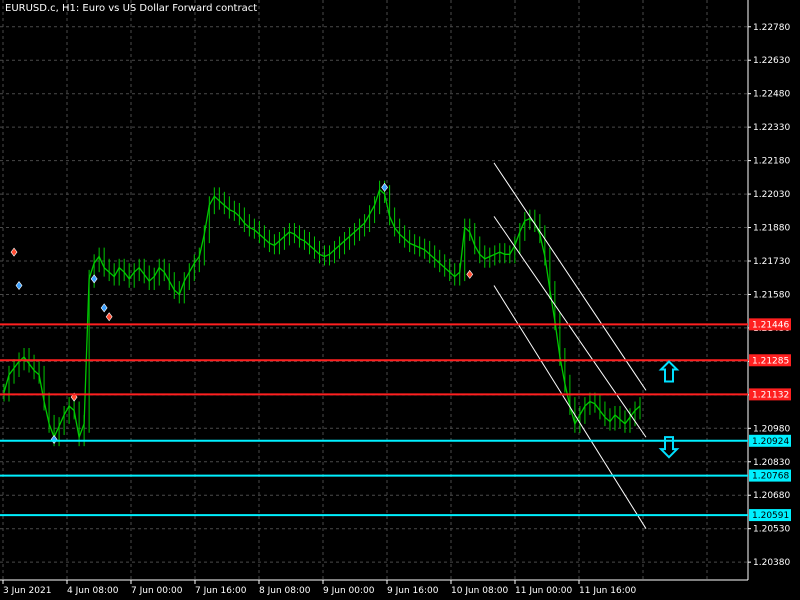 The height and width of the screenshot is (600, 800). I want to click on y-tick-label: 1.20530, so click(771, 530).